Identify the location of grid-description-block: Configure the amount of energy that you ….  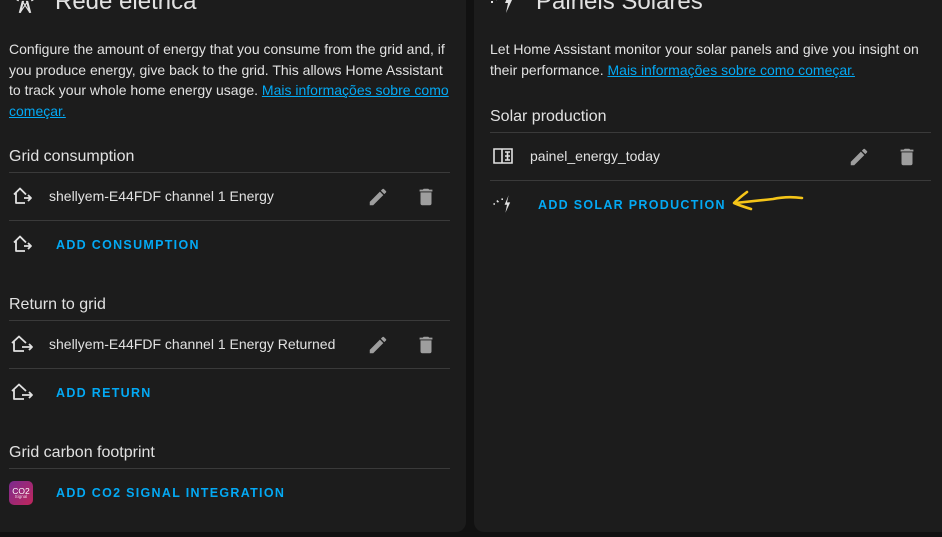
(231, 80).